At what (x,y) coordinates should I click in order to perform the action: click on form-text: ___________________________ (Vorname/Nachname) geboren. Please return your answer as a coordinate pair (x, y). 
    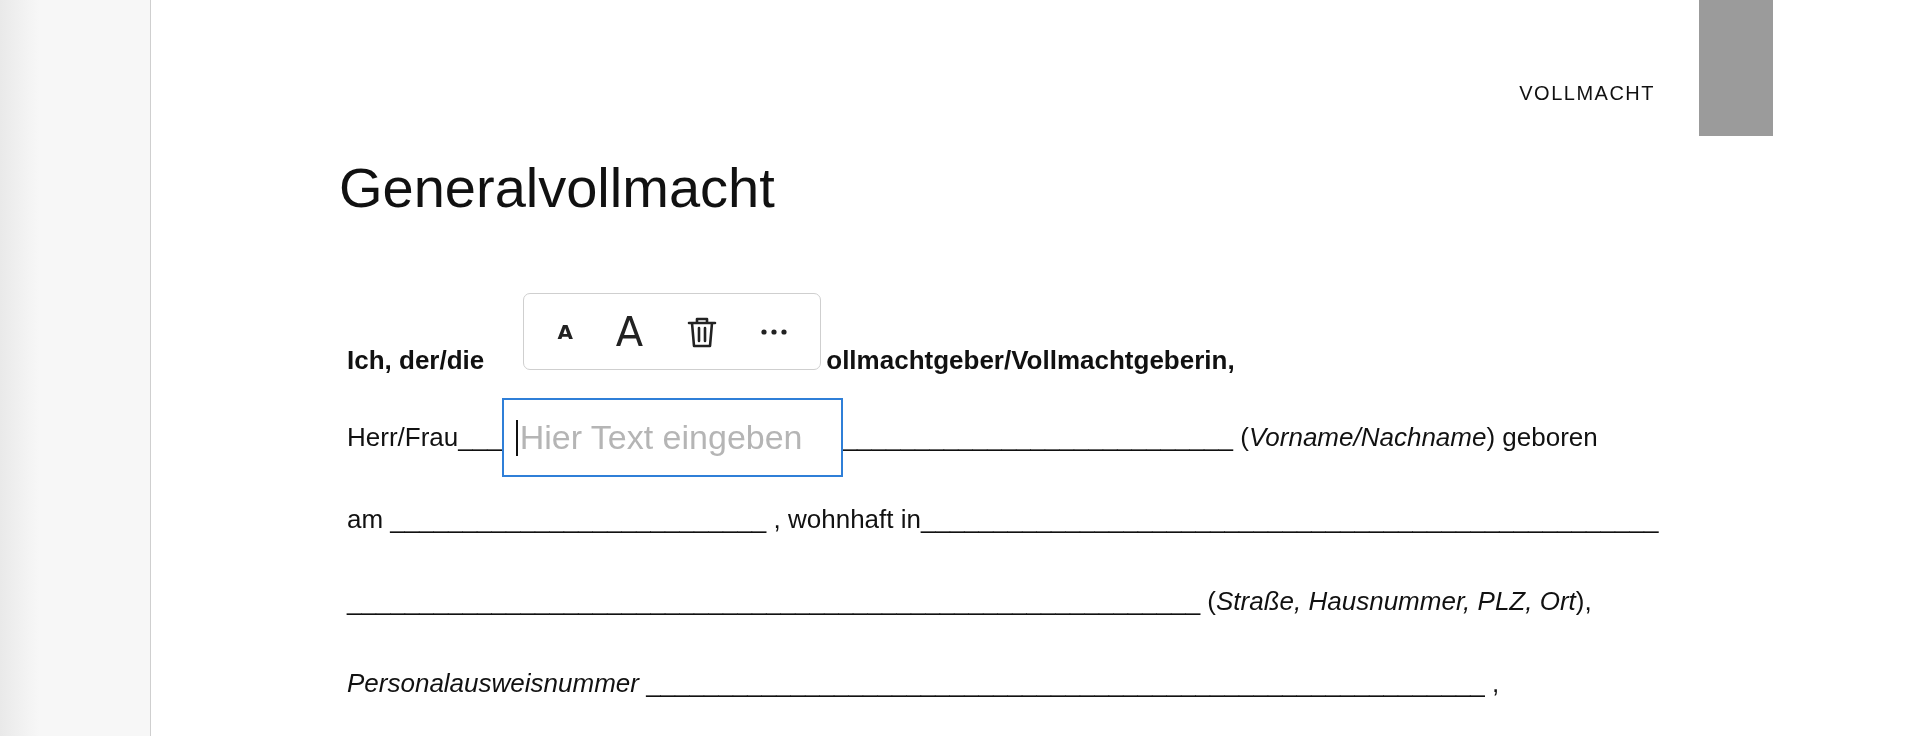
    Looking at the image, I should click on (1220, 437).